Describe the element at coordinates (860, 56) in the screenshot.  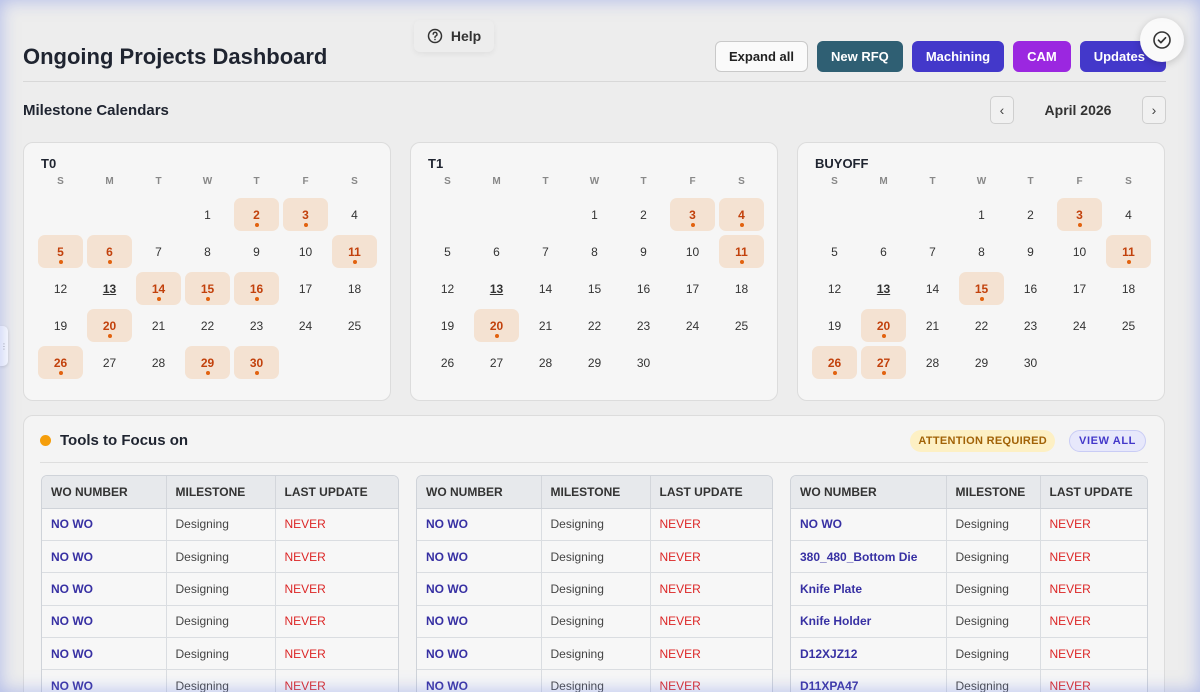
I see `new-rfq-button: New RFQ` at that location.